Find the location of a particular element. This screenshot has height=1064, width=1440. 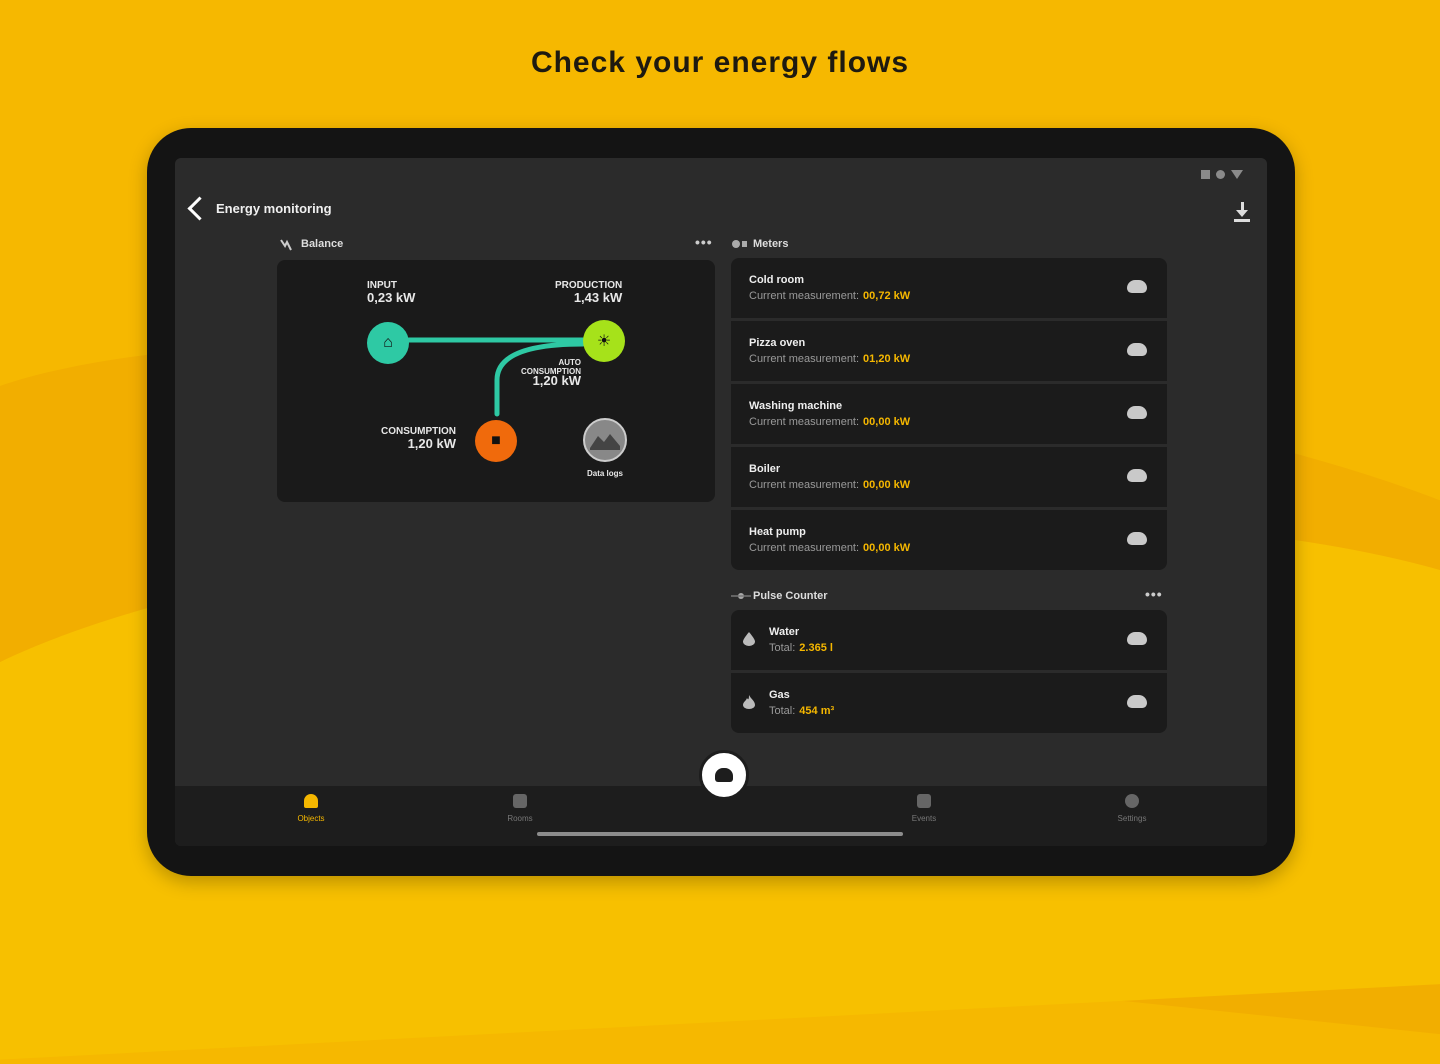

bulb-icon is located at coordinates (311, 801).